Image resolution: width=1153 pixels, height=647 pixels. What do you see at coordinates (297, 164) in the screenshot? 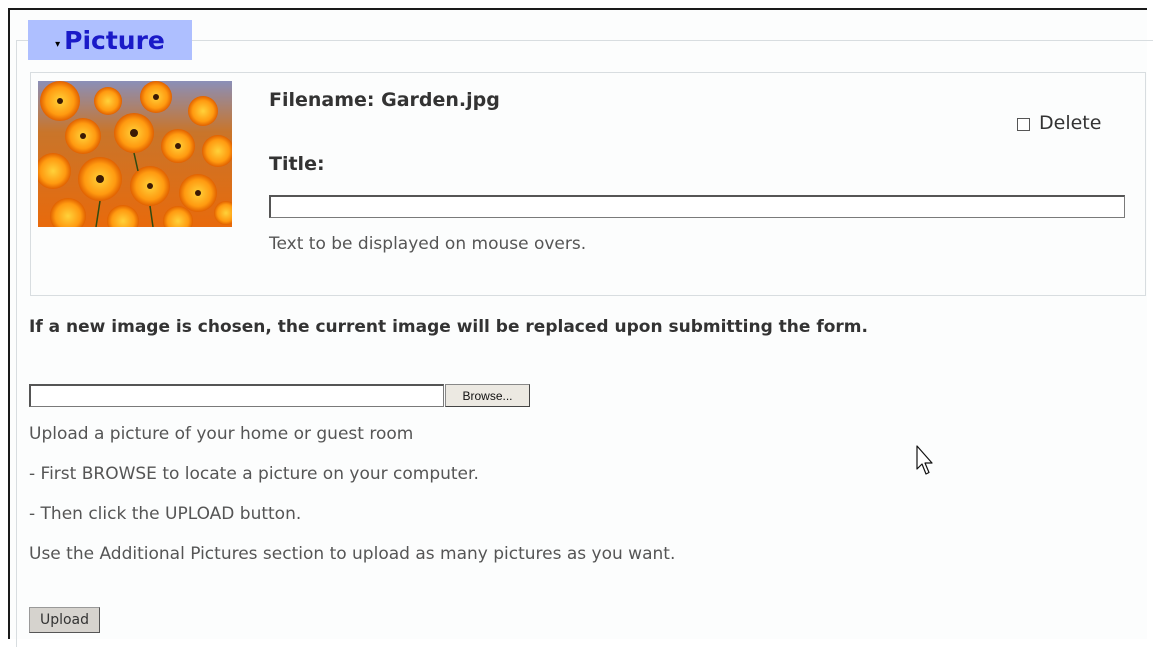
I see `title-label: Title:` at bounding box center [297, 164].